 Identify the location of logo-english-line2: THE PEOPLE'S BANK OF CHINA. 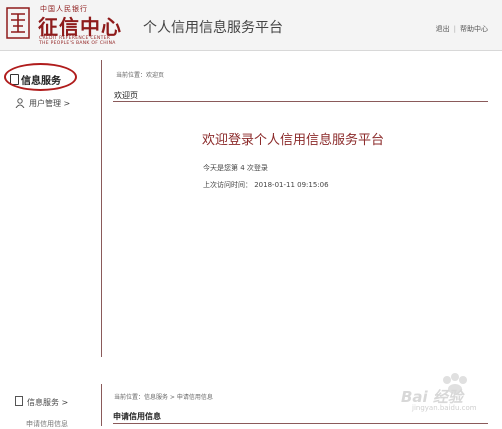
(77, 43).